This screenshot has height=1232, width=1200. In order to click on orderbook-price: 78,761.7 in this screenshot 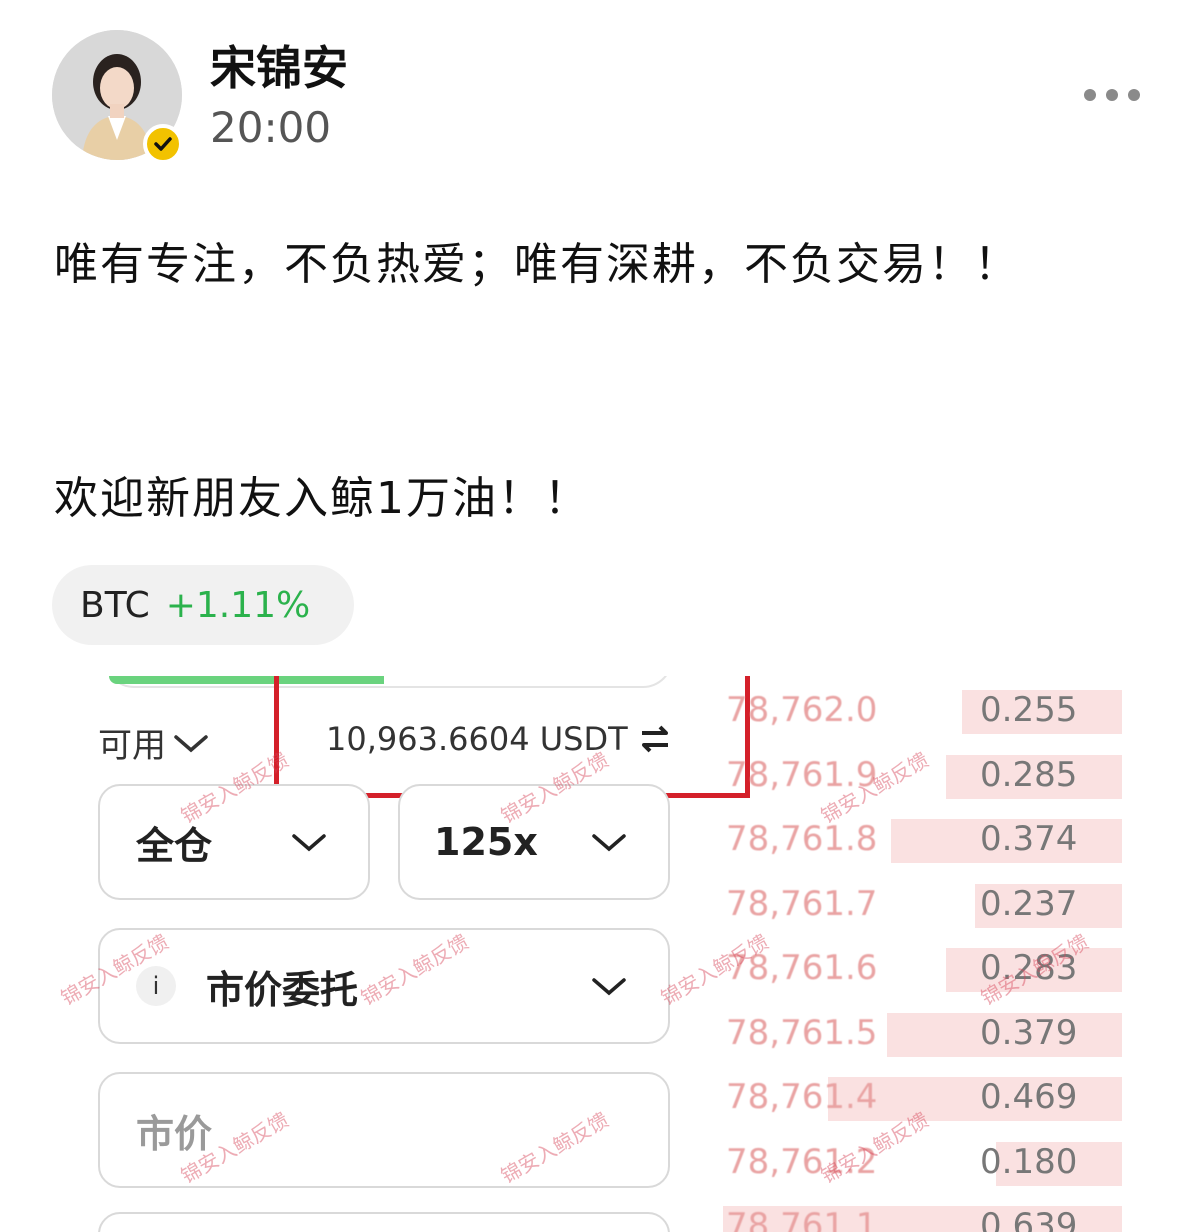, I will do `click(802, 903)`.